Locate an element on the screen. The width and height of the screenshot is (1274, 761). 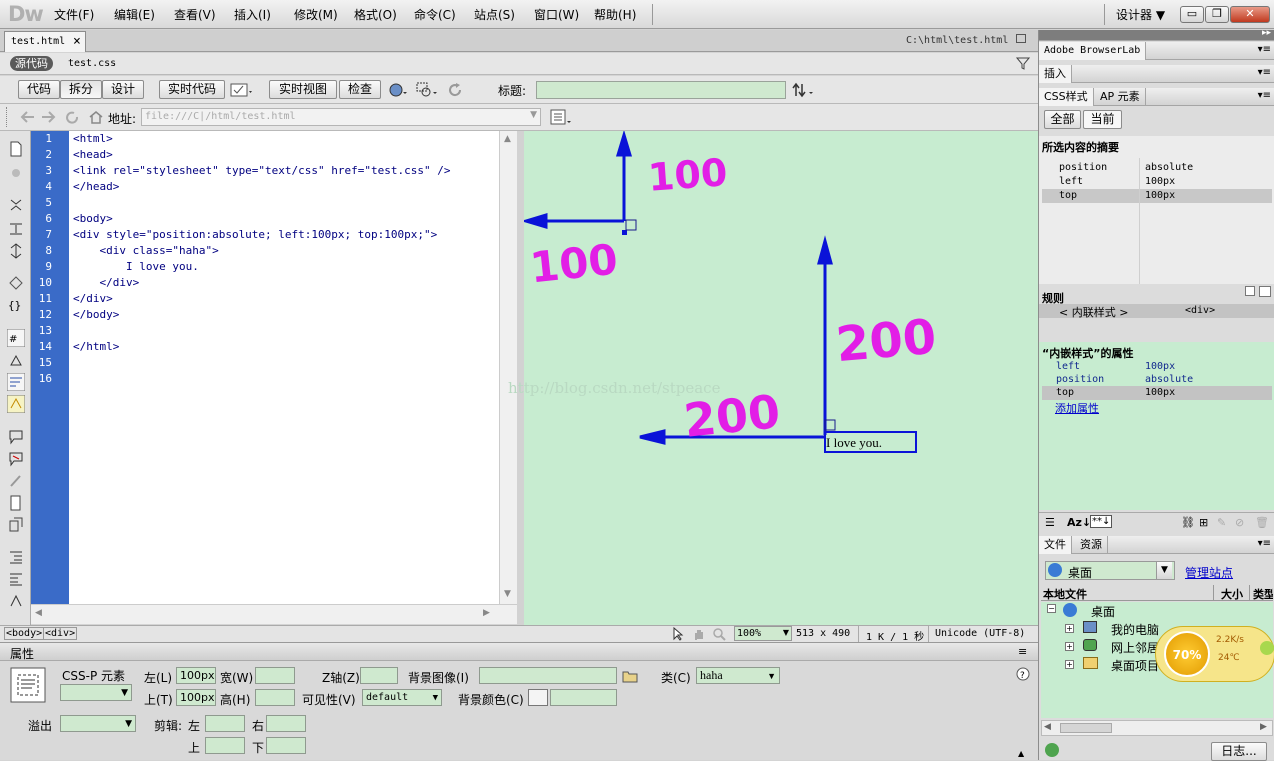
line-numbers-icon: # is located at coordinates (16, 338).